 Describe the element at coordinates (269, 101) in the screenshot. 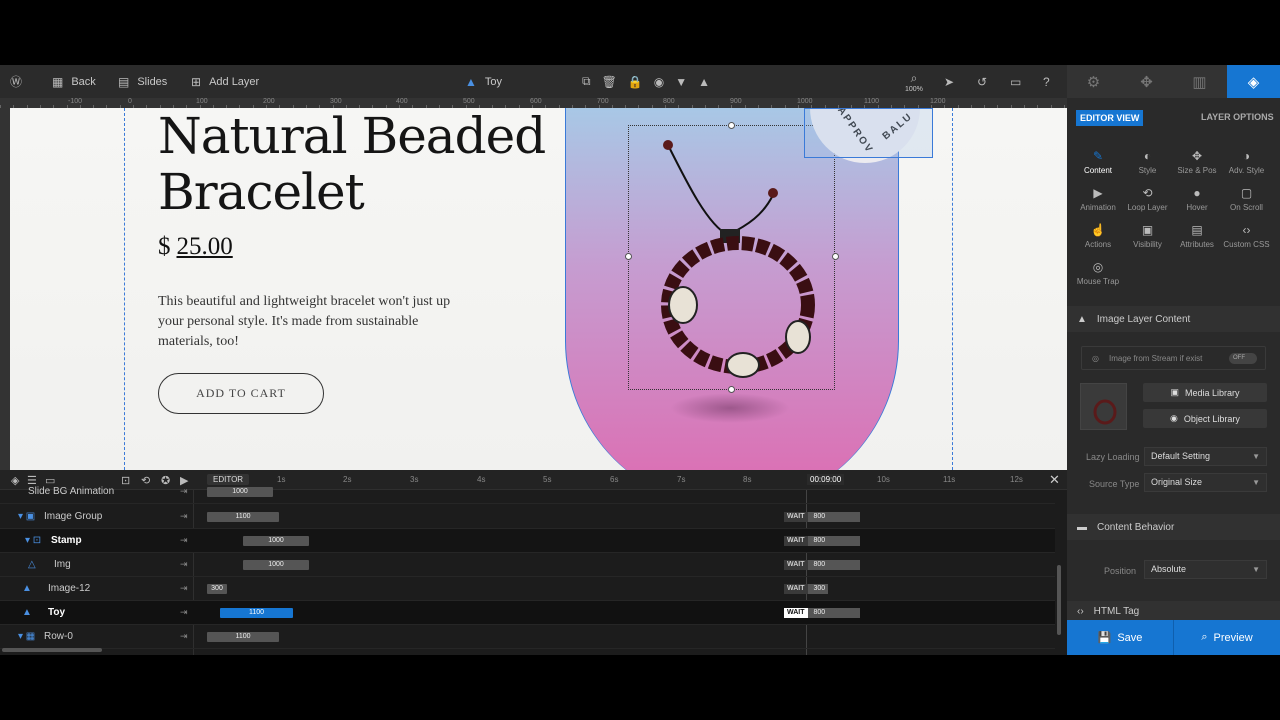

I see `ruler-label: 200` at that location.